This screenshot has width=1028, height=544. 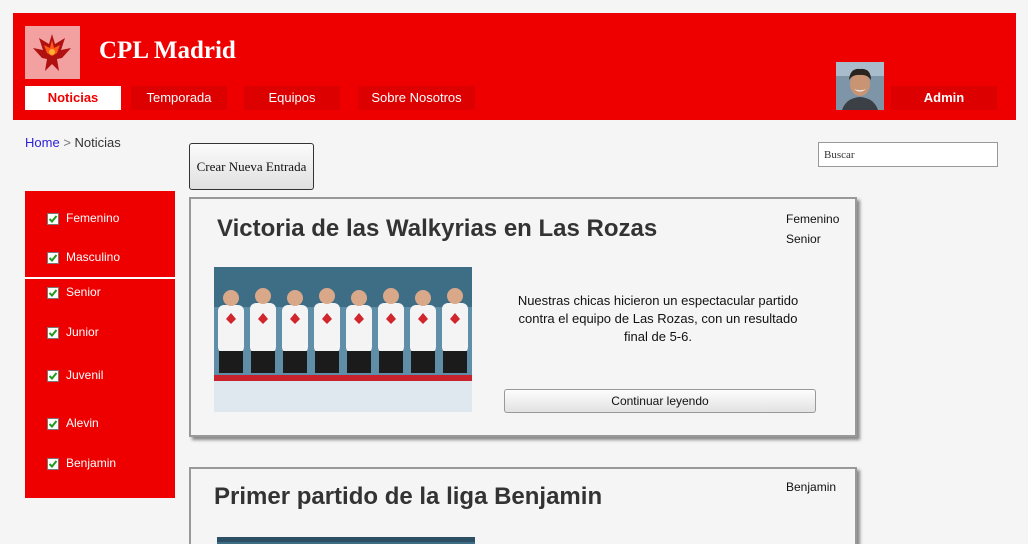 What do you see at coordinates (100, 278) in the screenshot?
I see `filter-divider` at bounding box center [100, 278].